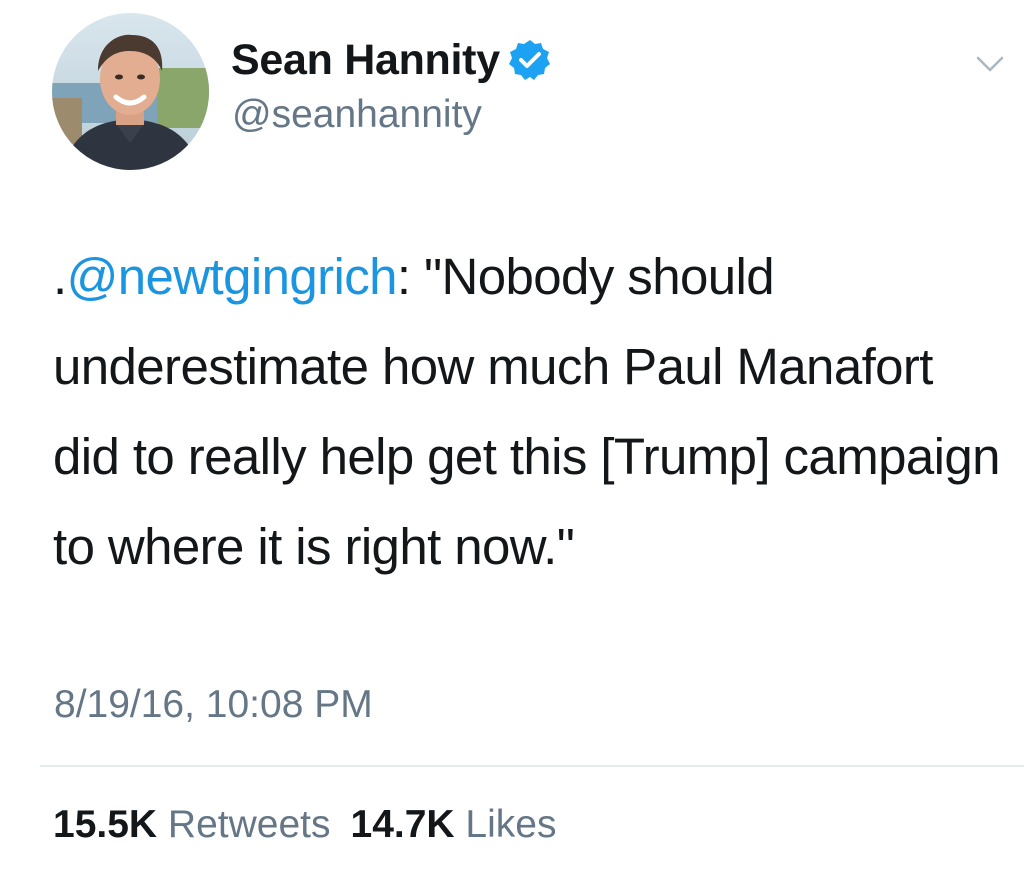 The image size is (1024, 872). I want to click on verified-badge-icon, so click(530, 60).